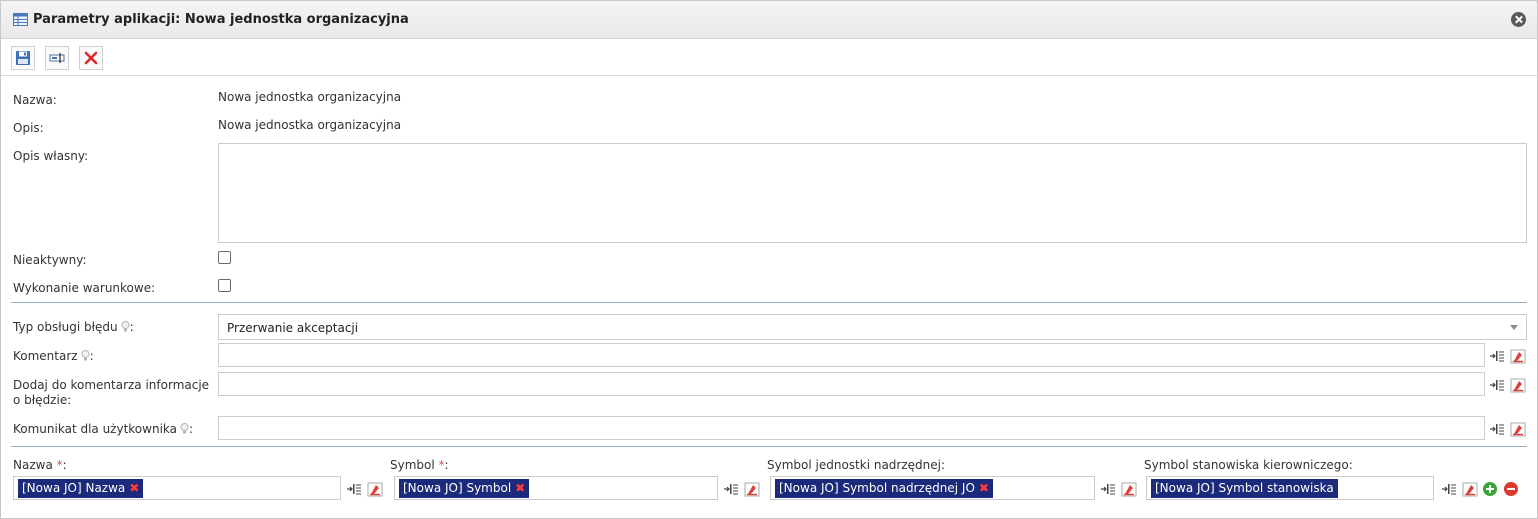  I want to click on map-manager-position-input: [Nowa JO] Symbol stanowiska, so click(1290, 488).